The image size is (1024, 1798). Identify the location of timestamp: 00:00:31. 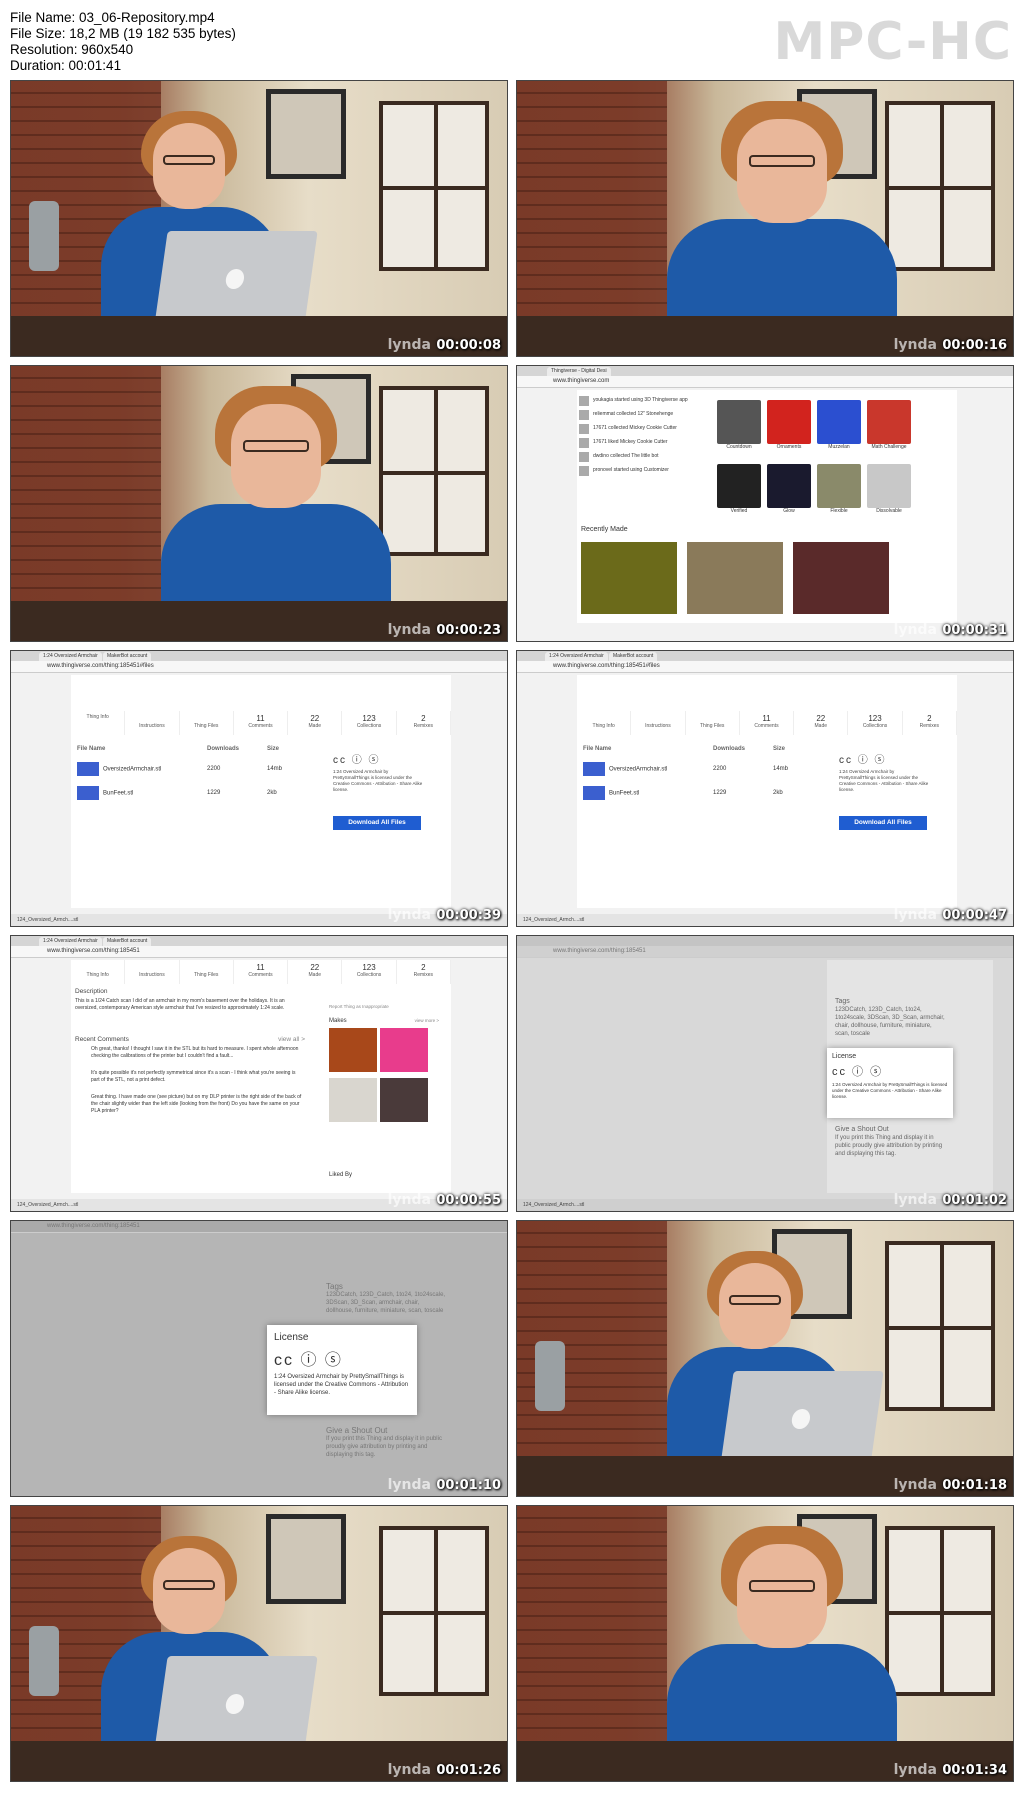
(974, 630).